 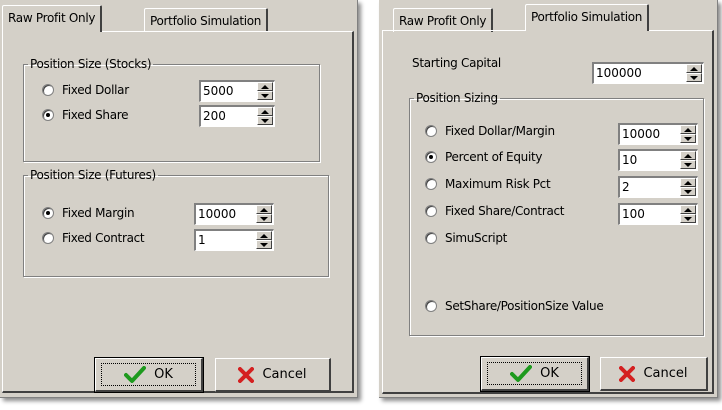 I want to click on fixed-share-contract-radio: Fixed Share/Contract, so click(x=495, y=211).